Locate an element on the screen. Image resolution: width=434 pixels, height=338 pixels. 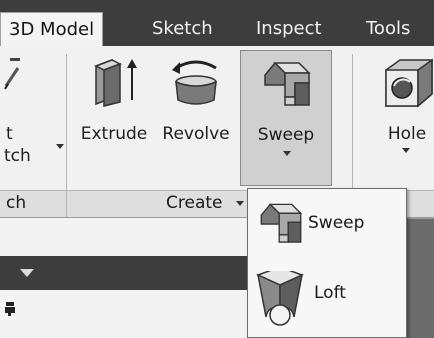
dropdown-item-sweep-label: Sweep is located at coordinates (336, 223).